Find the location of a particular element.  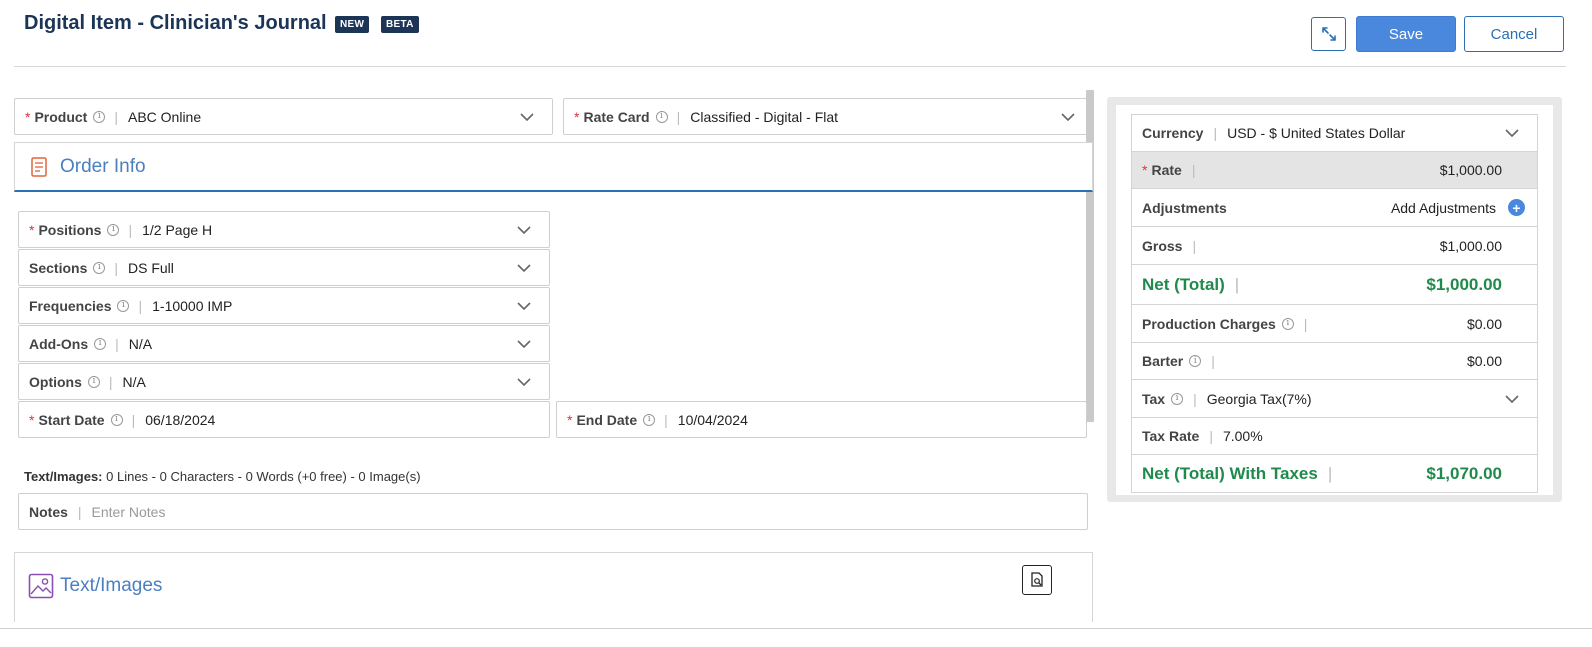

tax-select: Tax i | Georgia Tax(7%) is located at coordinates (1334, 399).